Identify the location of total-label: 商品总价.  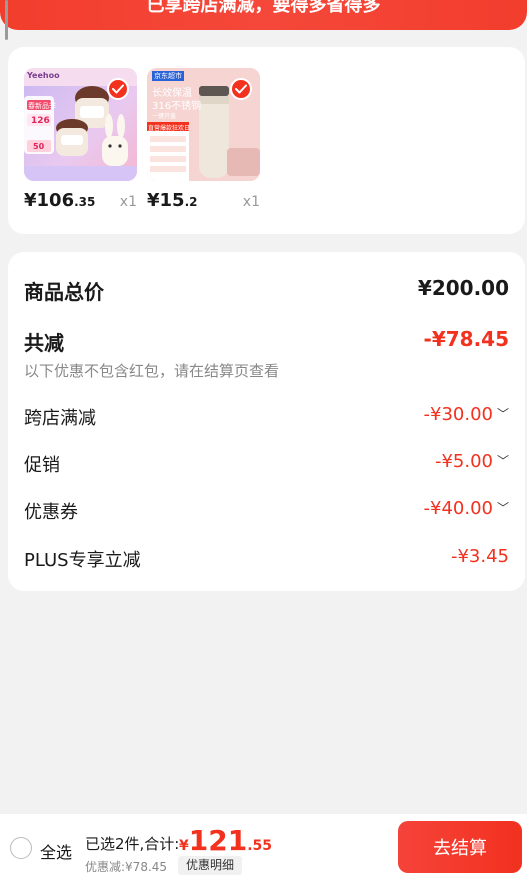
(64, 292).